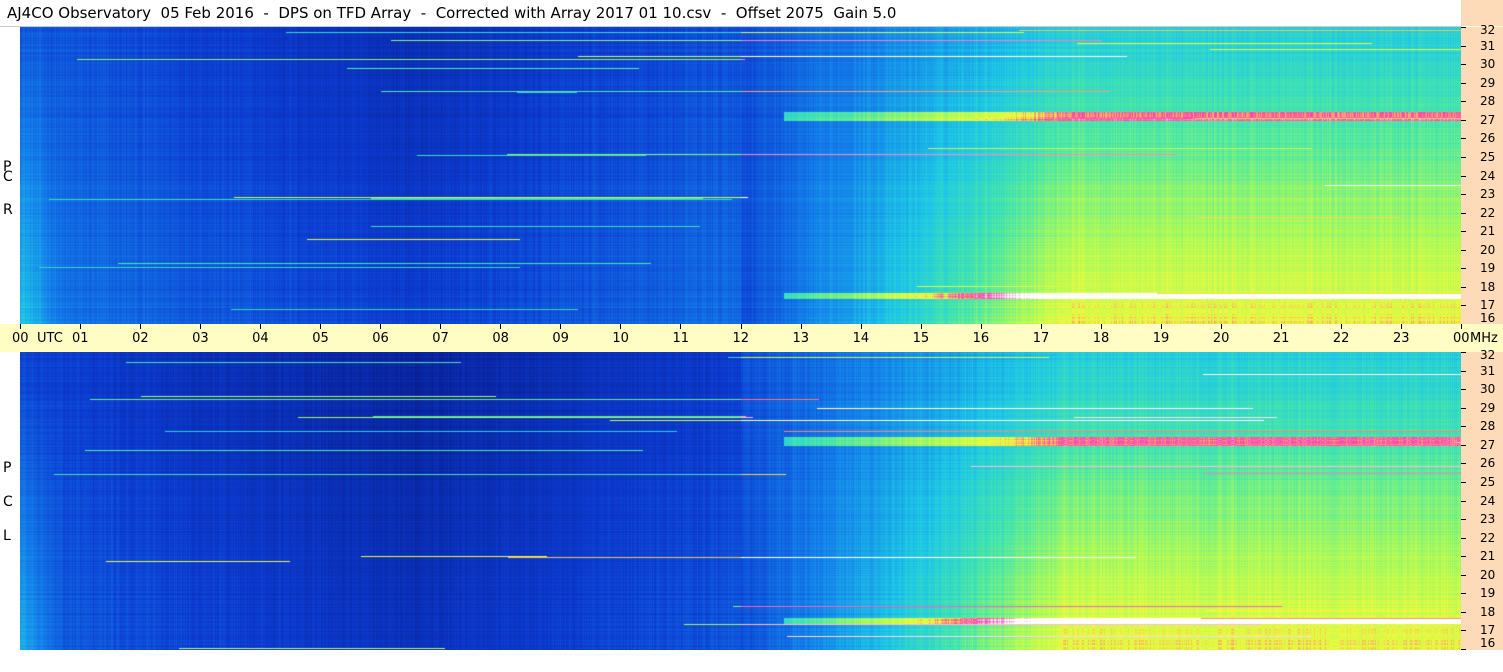  What do you see at coordinates (751, 661) in the screenshot?
I see `bottom-margin` at bounding box center [751, 661].